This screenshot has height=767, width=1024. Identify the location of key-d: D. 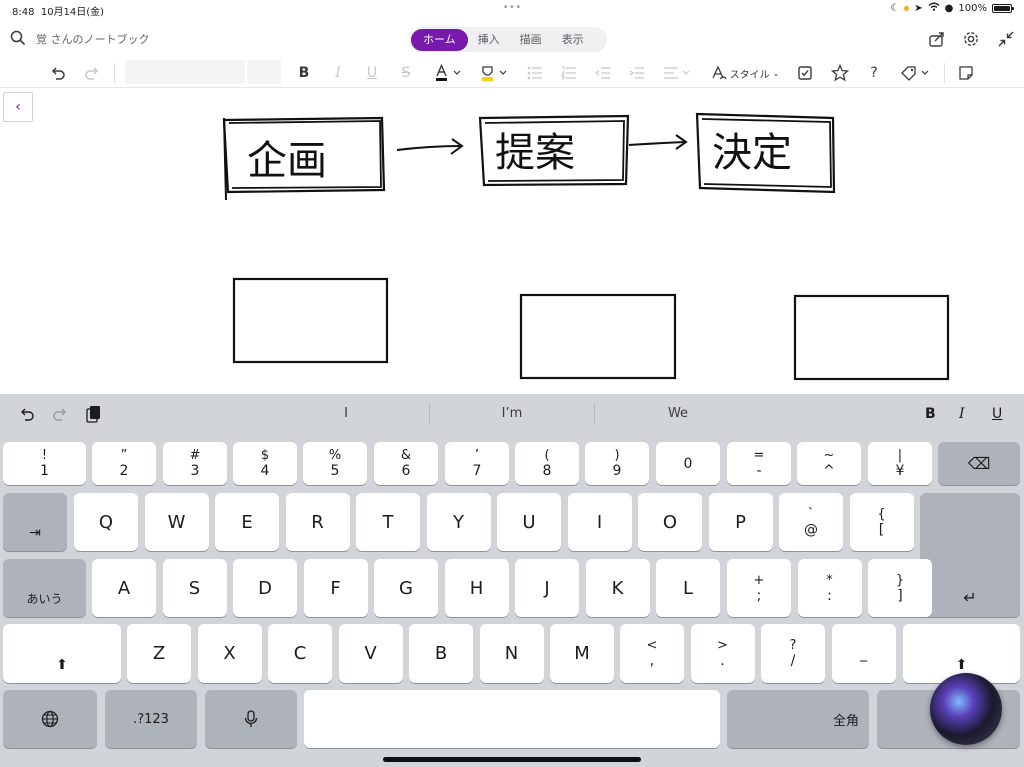
(265, 588).